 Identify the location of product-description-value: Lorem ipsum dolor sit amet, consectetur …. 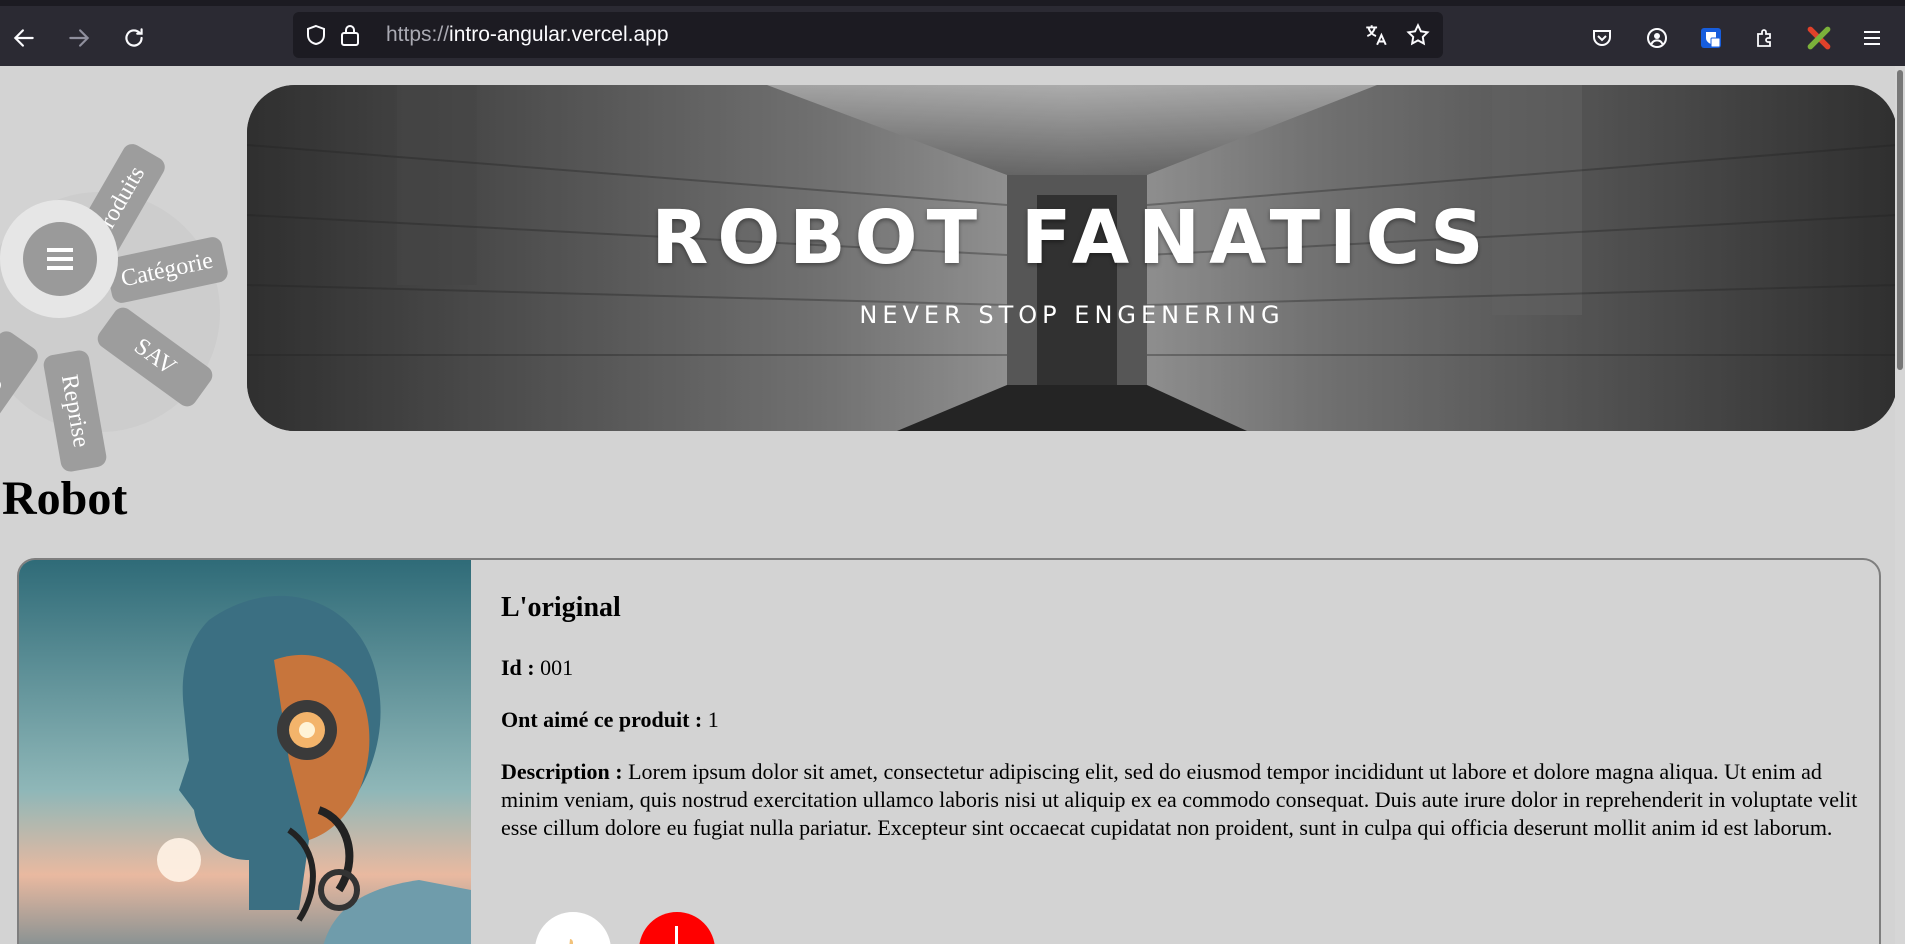
(1179, 799).